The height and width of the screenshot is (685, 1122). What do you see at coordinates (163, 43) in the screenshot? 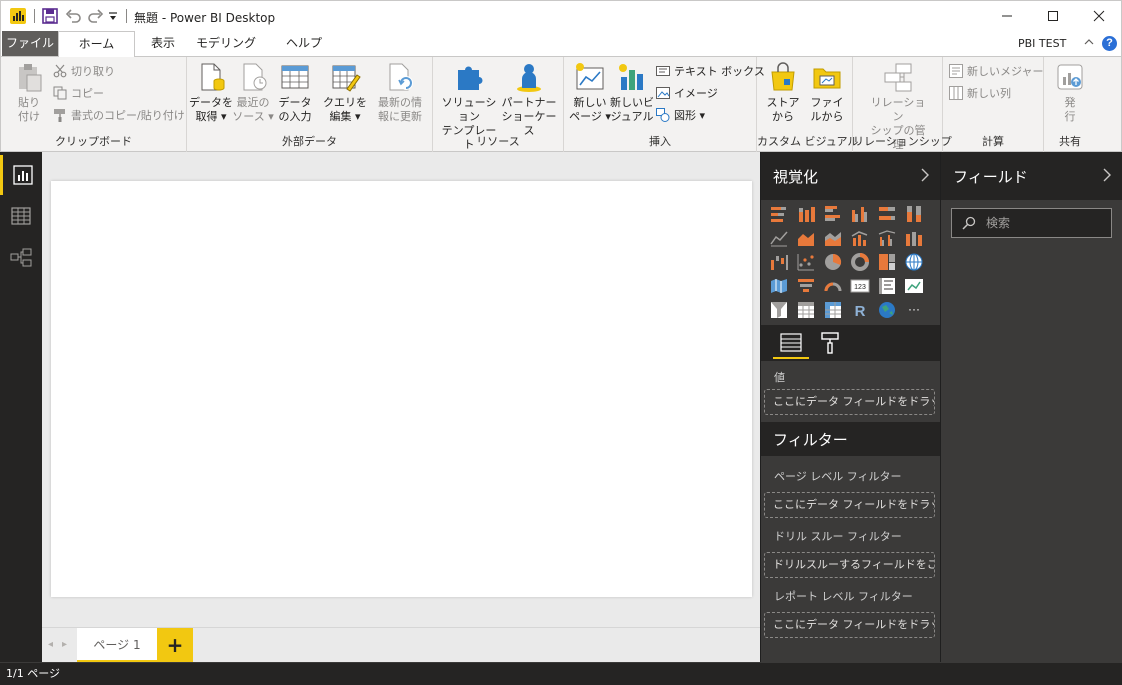
I see `tab-view: 表示` at bounding box center [163, 43].